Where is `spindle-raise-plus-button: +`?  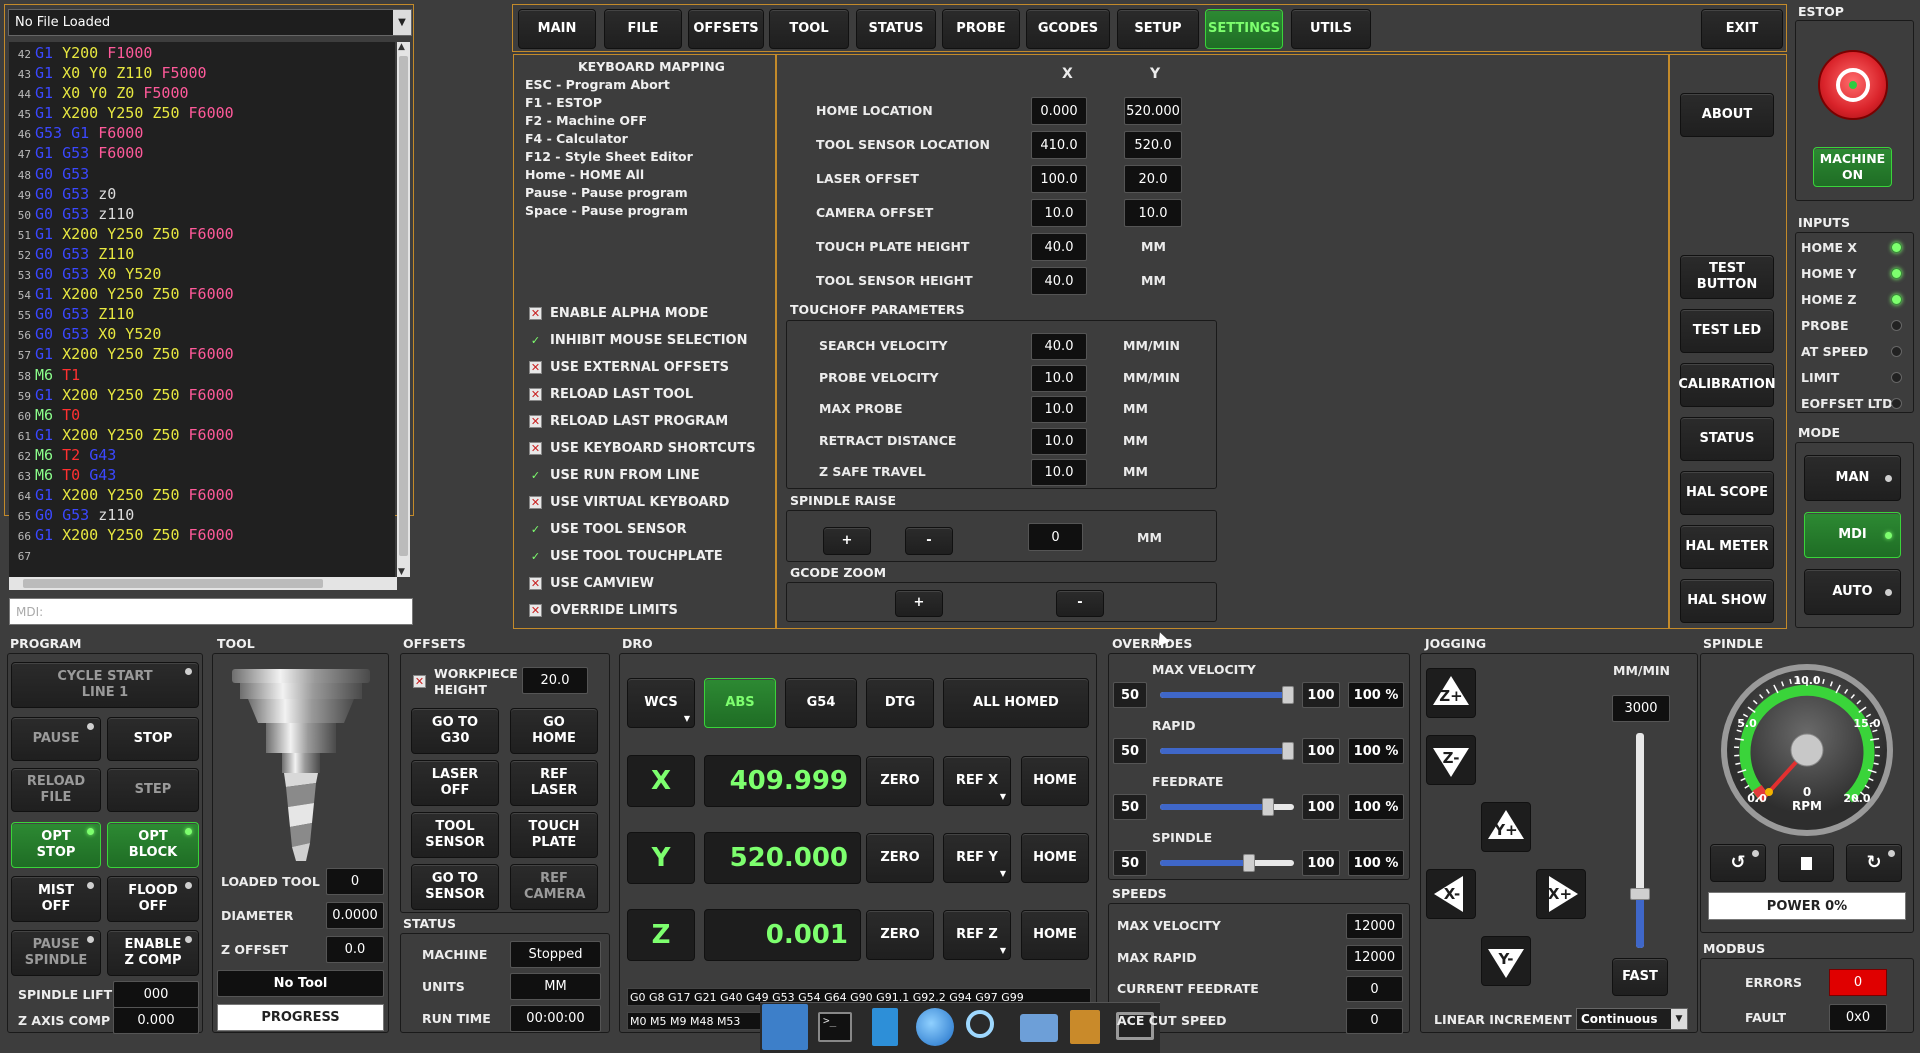 spindle-raise-plus-button: + is located at coordinates (847, 541).